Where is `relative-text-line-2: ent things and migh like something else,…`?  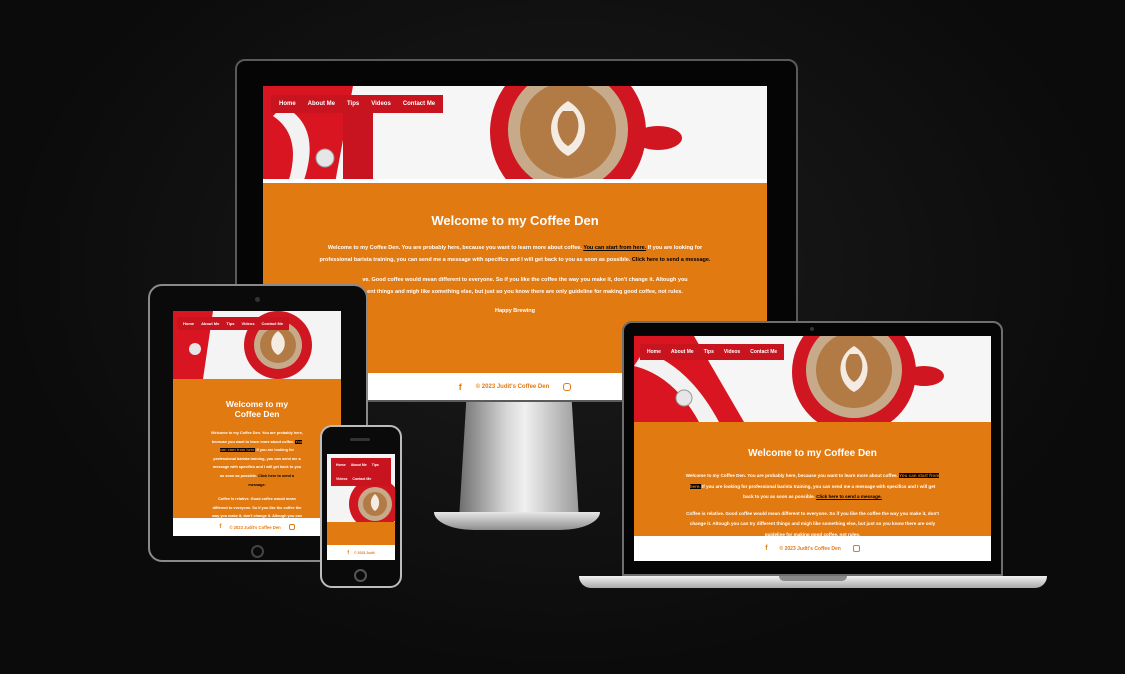
relative-text-line-2: ent things and migh like something else,… is located at coordinates (525, 292).